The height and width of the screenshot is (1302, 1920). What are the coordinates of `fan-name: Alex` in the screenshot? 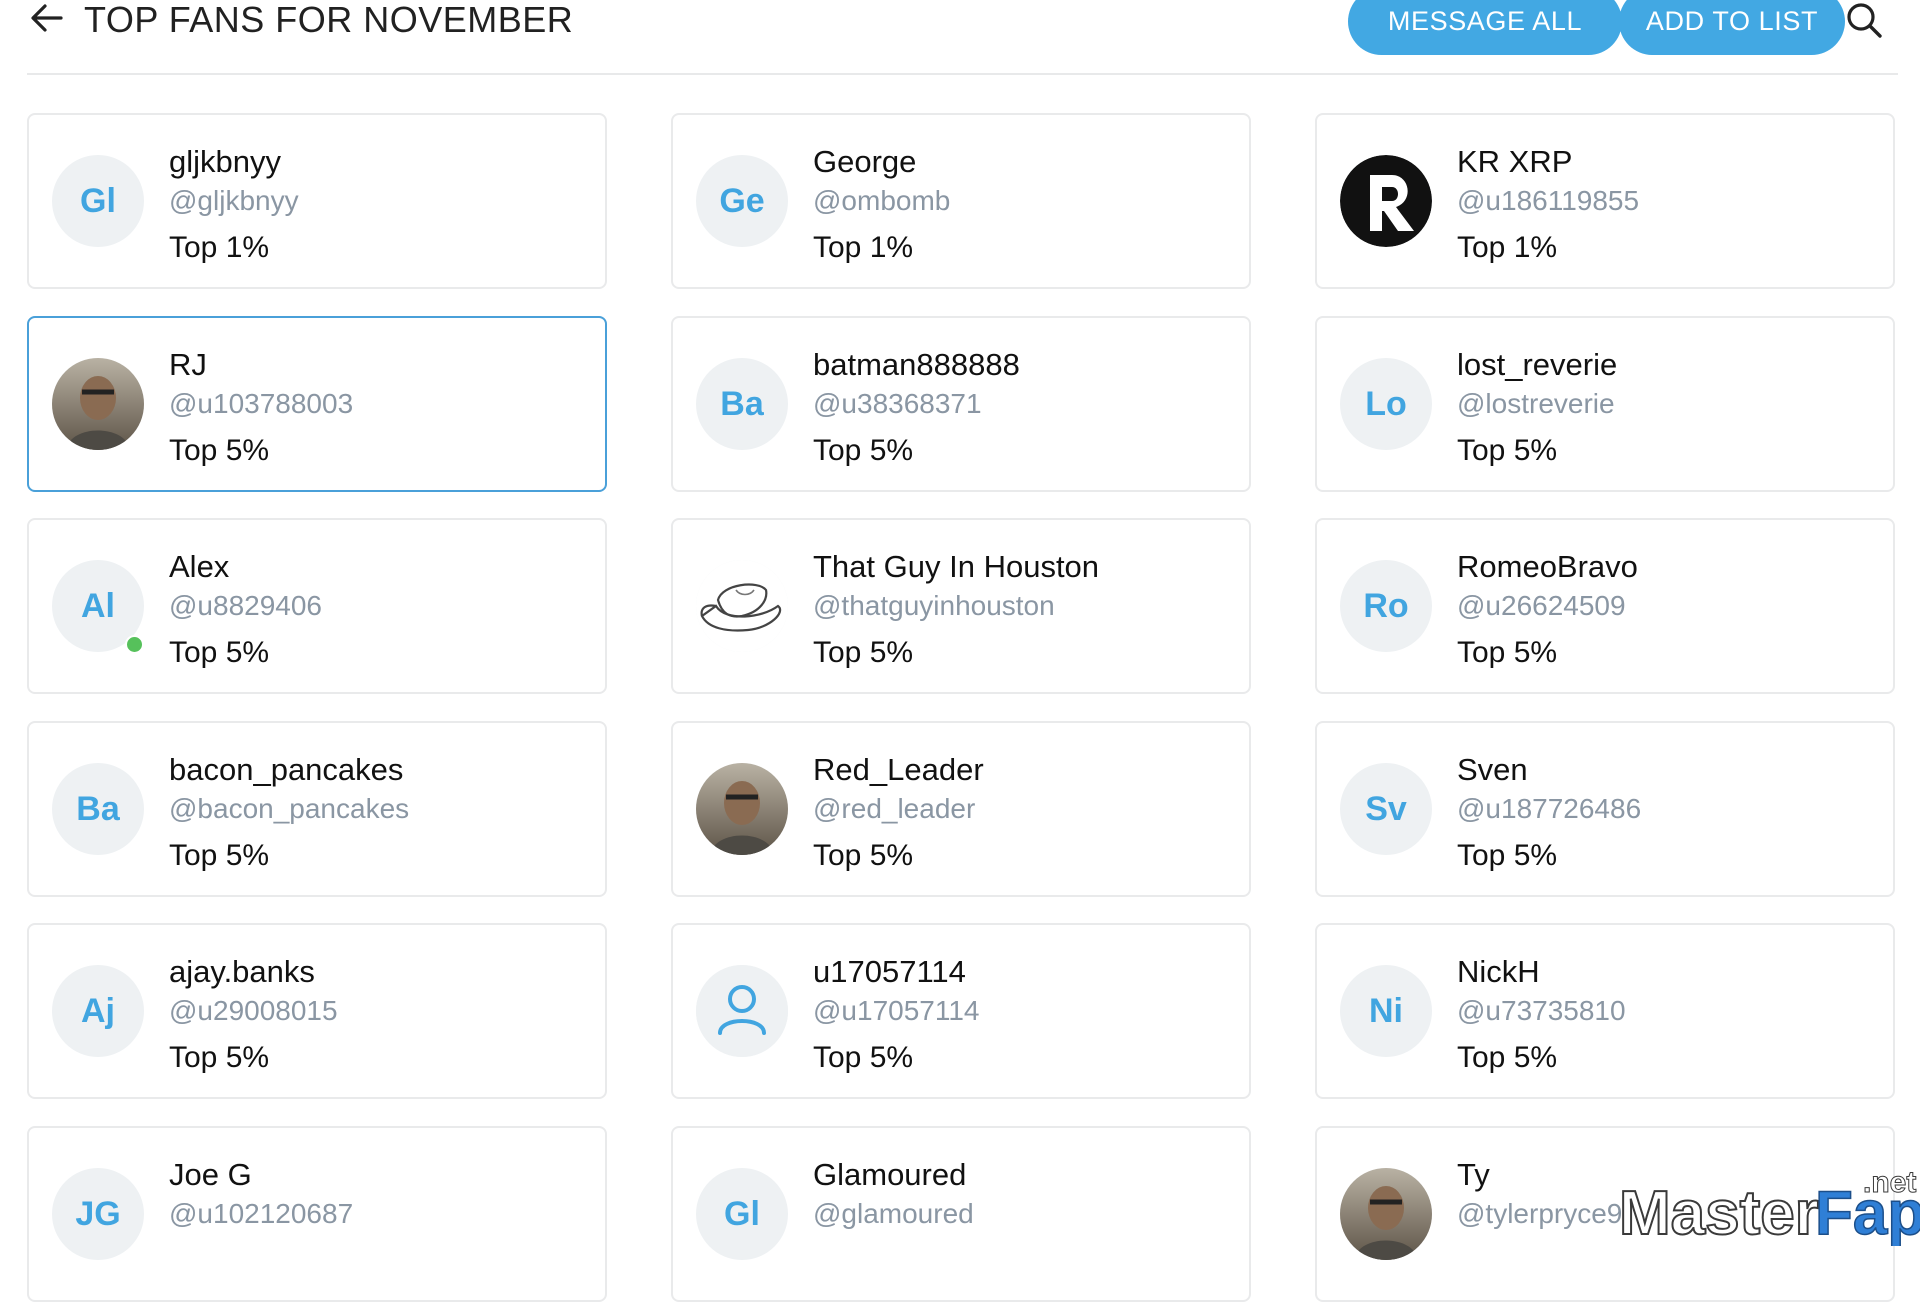 It's located at (199, 567).